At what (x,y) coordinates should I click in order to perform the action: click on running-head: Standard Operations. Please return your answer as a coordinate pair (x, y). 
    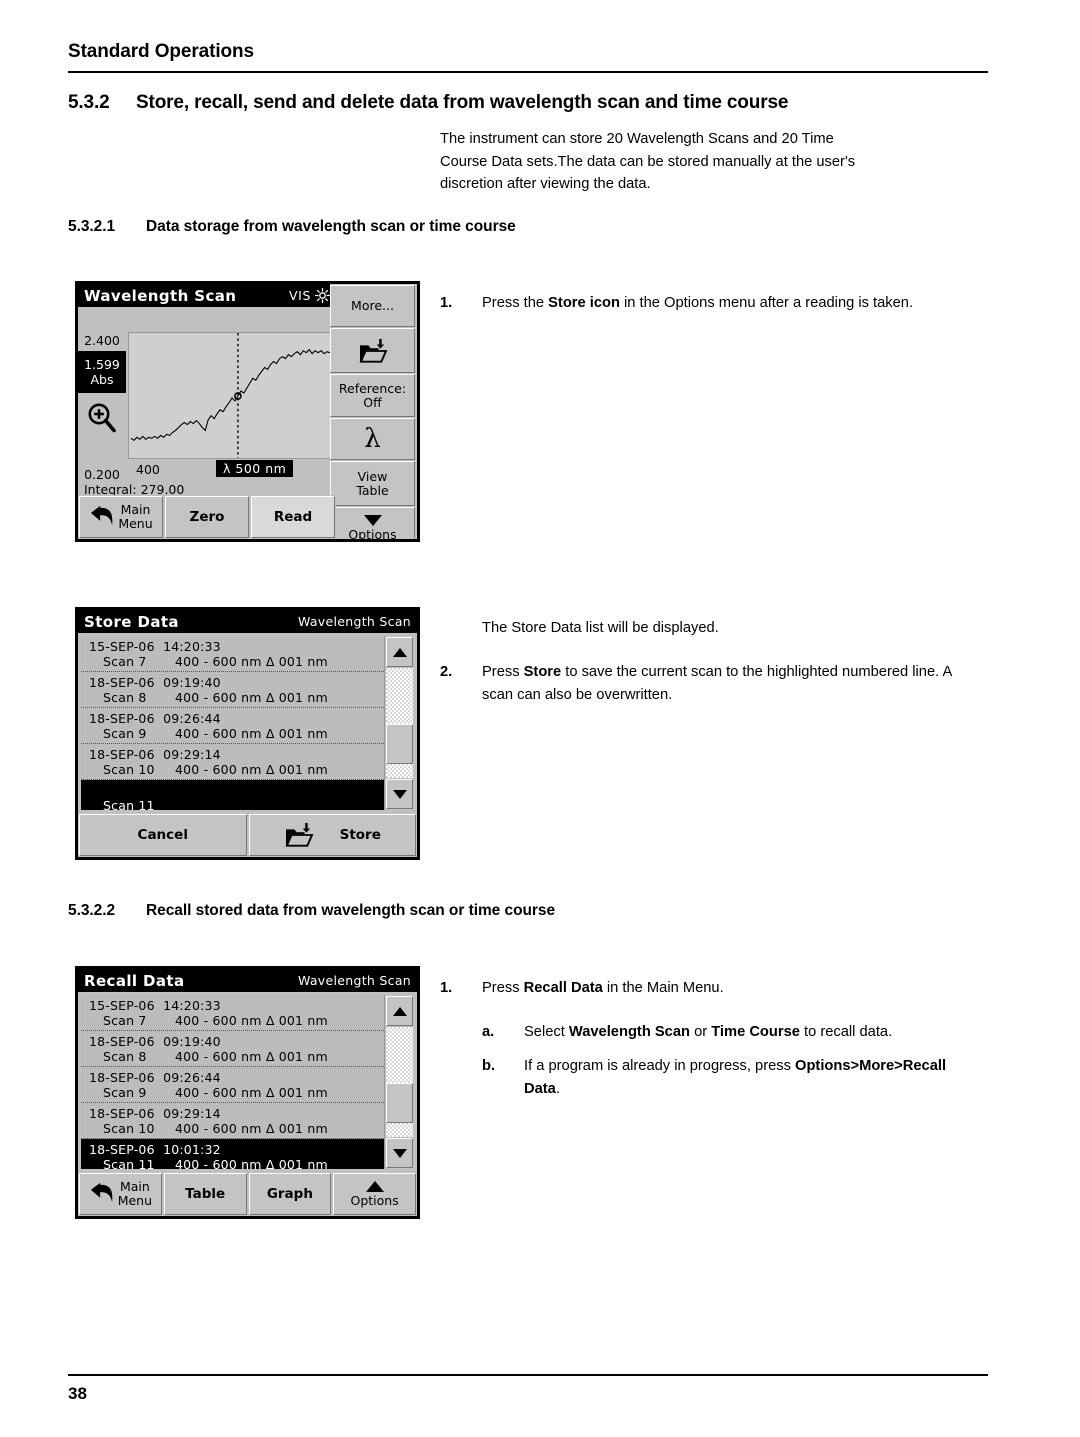
    Looking at the image, I should click on (161, 51).